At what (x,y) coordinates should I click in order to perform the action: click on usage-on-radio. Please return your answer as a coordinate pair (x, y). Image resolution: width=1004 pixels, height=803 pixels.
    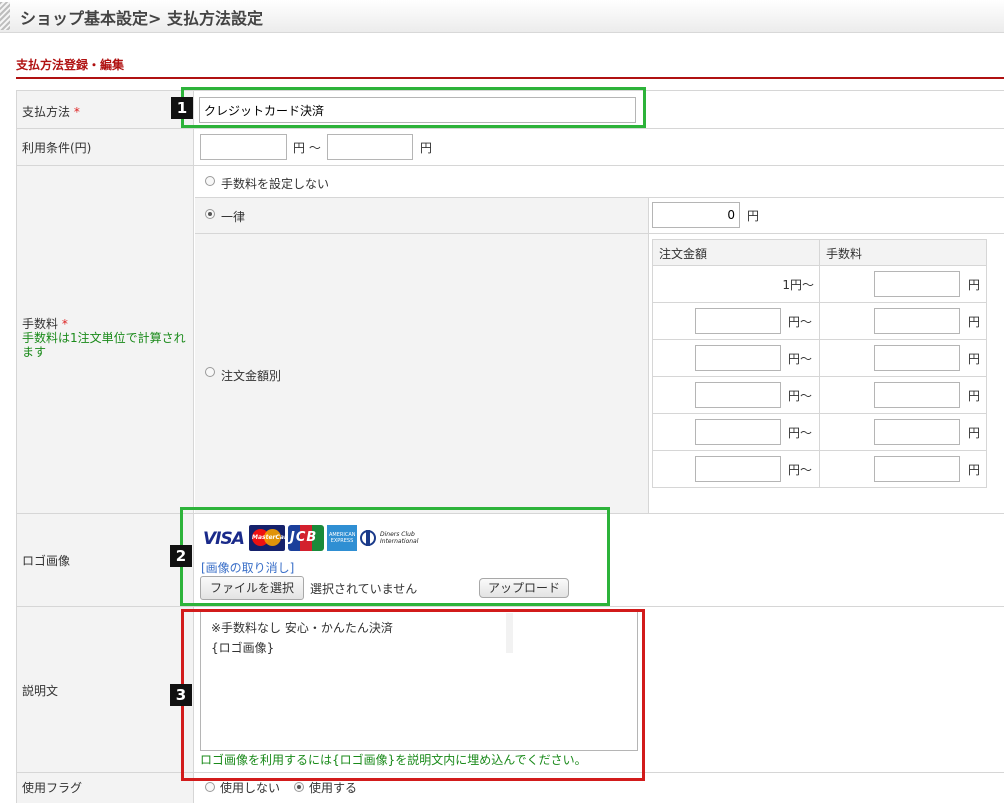
    Looking at the image, I should click on (299, 787).